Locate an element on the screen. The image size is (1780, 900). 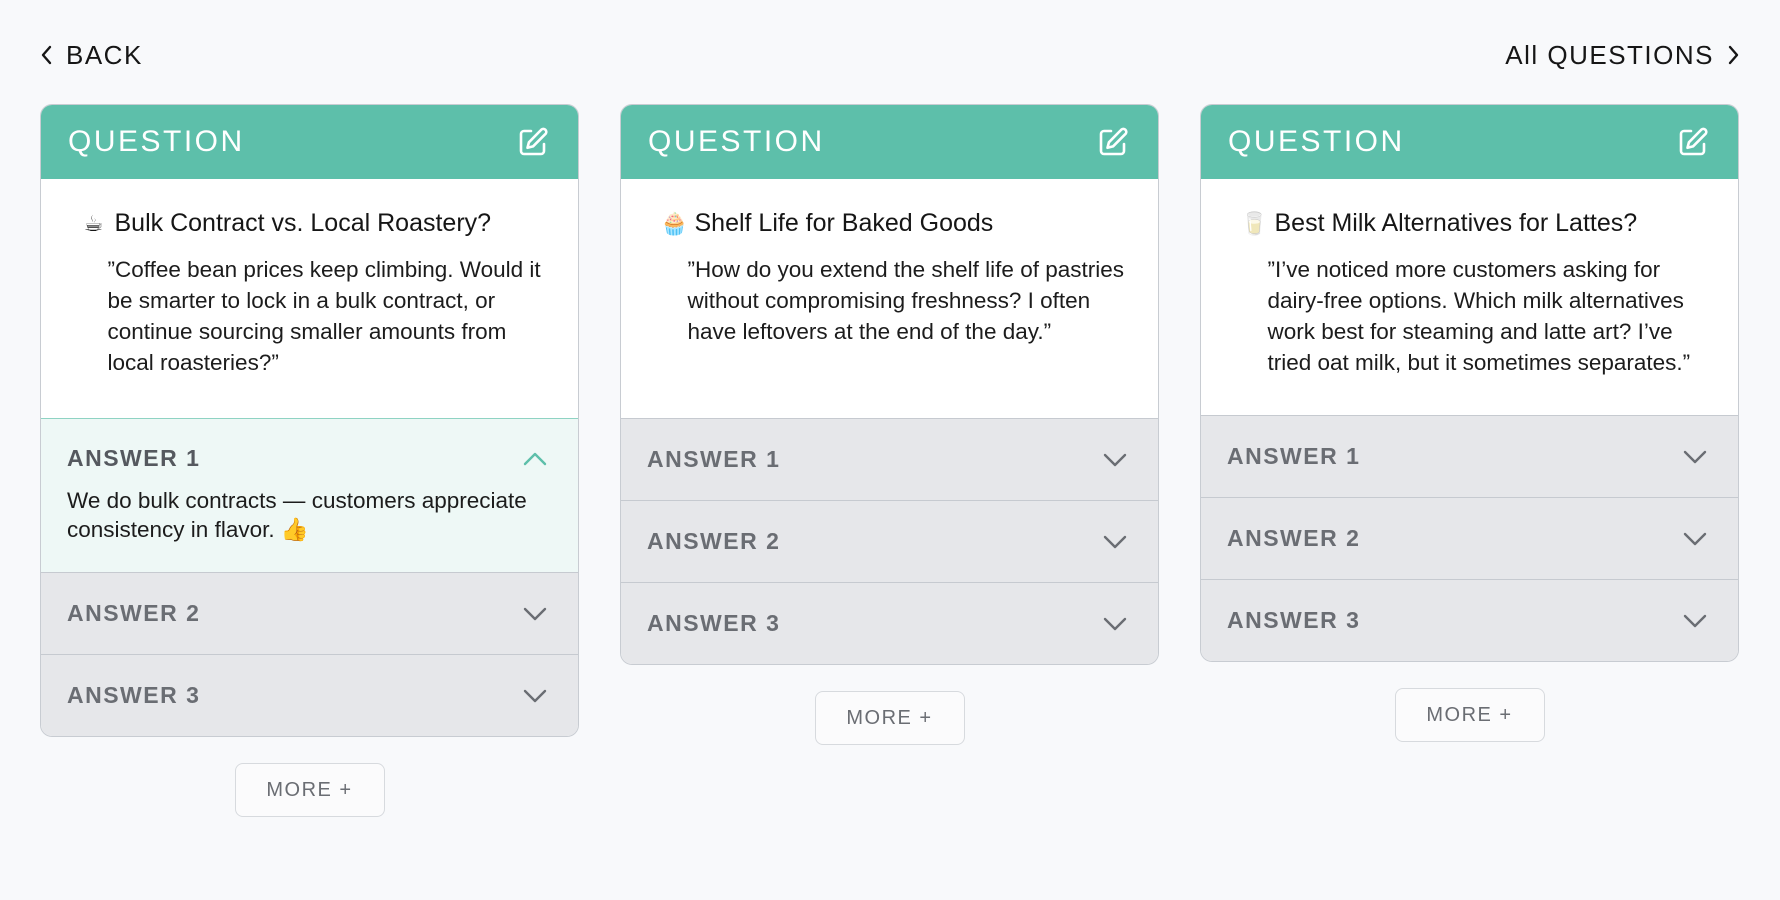
back-label: BACK is located at coordinates (104, 54).